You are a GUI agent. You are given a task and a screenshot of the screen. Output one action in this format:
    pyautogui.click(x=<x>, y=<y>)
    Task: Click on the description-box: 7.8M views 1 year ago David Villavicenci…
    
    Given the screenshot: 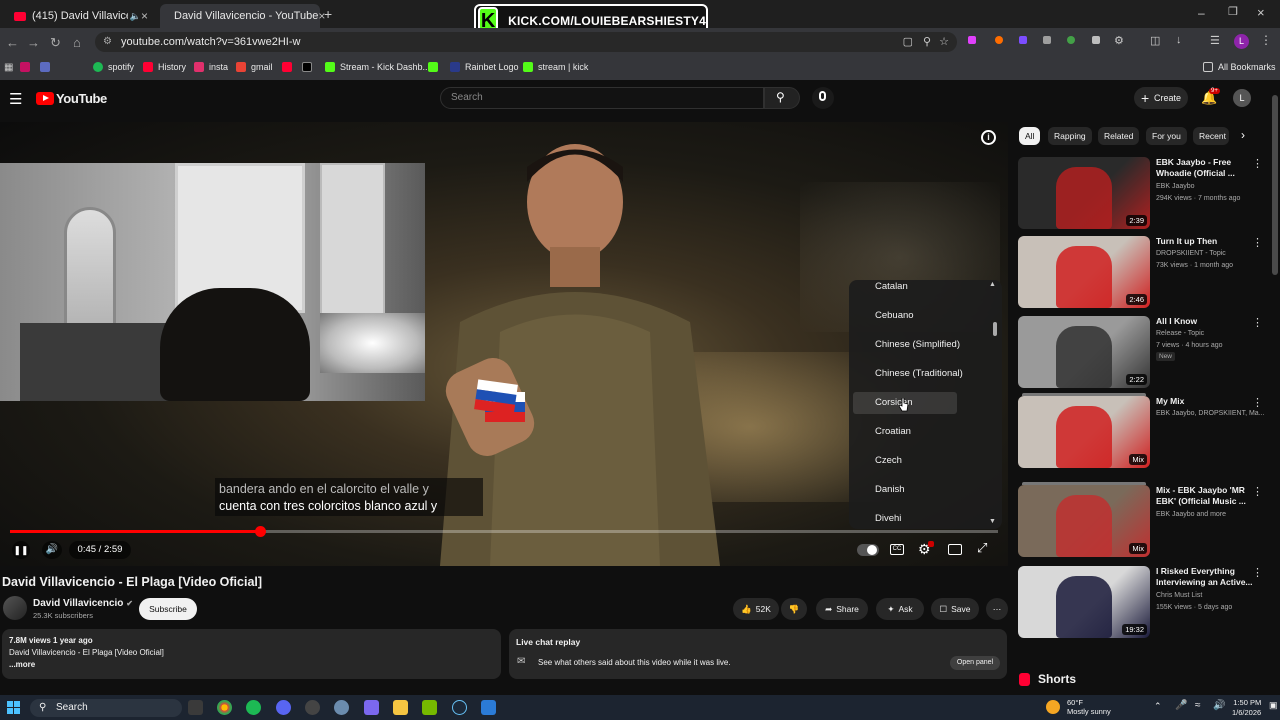 What is the action you would take?
    pyautogui.click(x=251, y=654)
    